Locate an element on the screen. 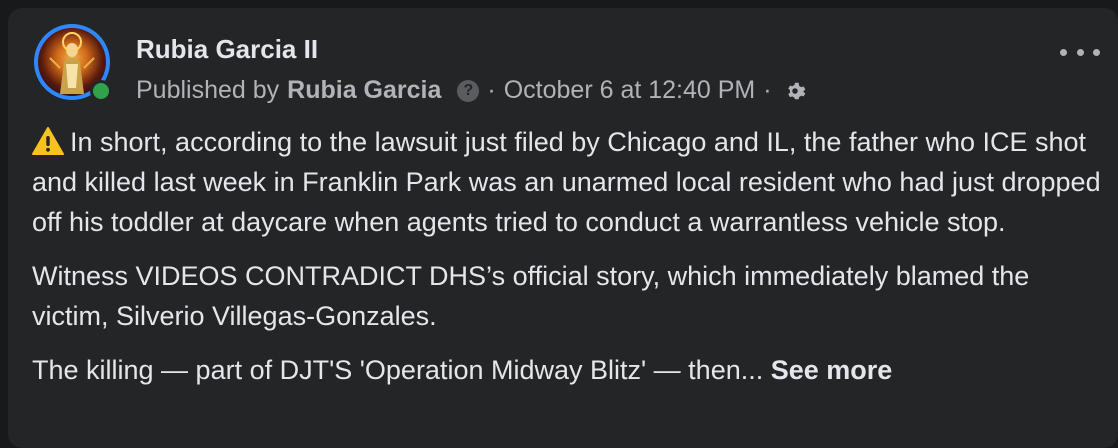 Image resolution: width=1118 pixels, height=448 pixels. published-prefix: Published by is located at coordinates (208, 90).